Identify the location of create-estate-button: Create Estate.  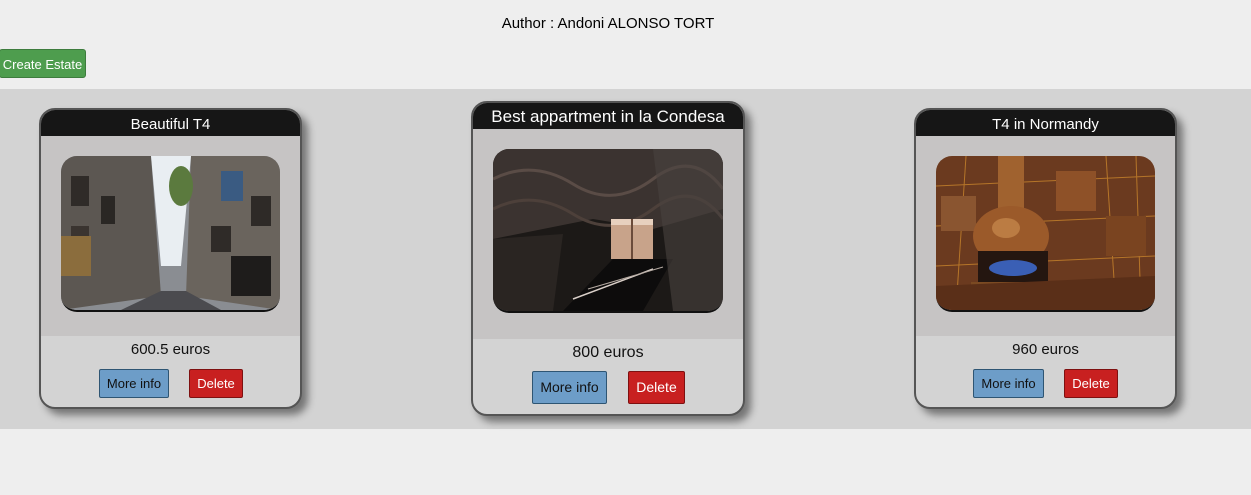
(43, 63).